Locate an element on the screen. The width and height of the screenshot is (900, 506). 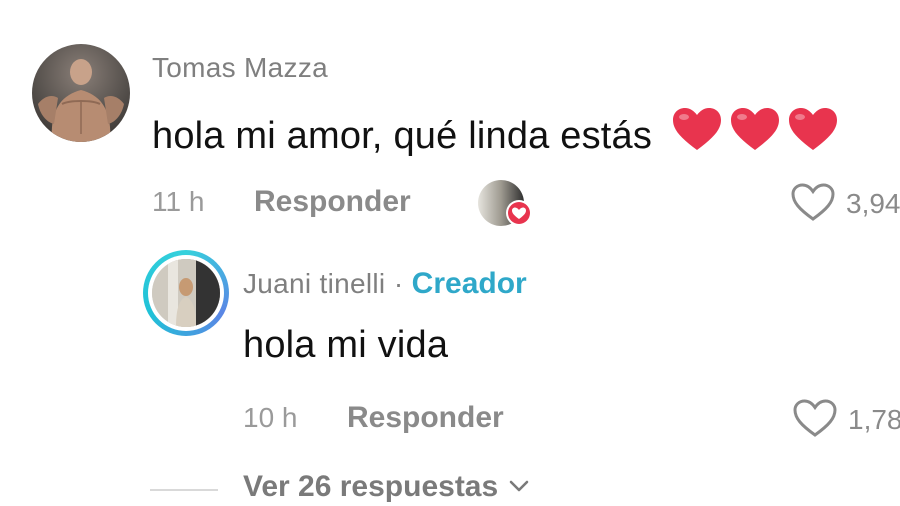
commenter-username: Tomas Mazza is located at coordinates (240, 68).